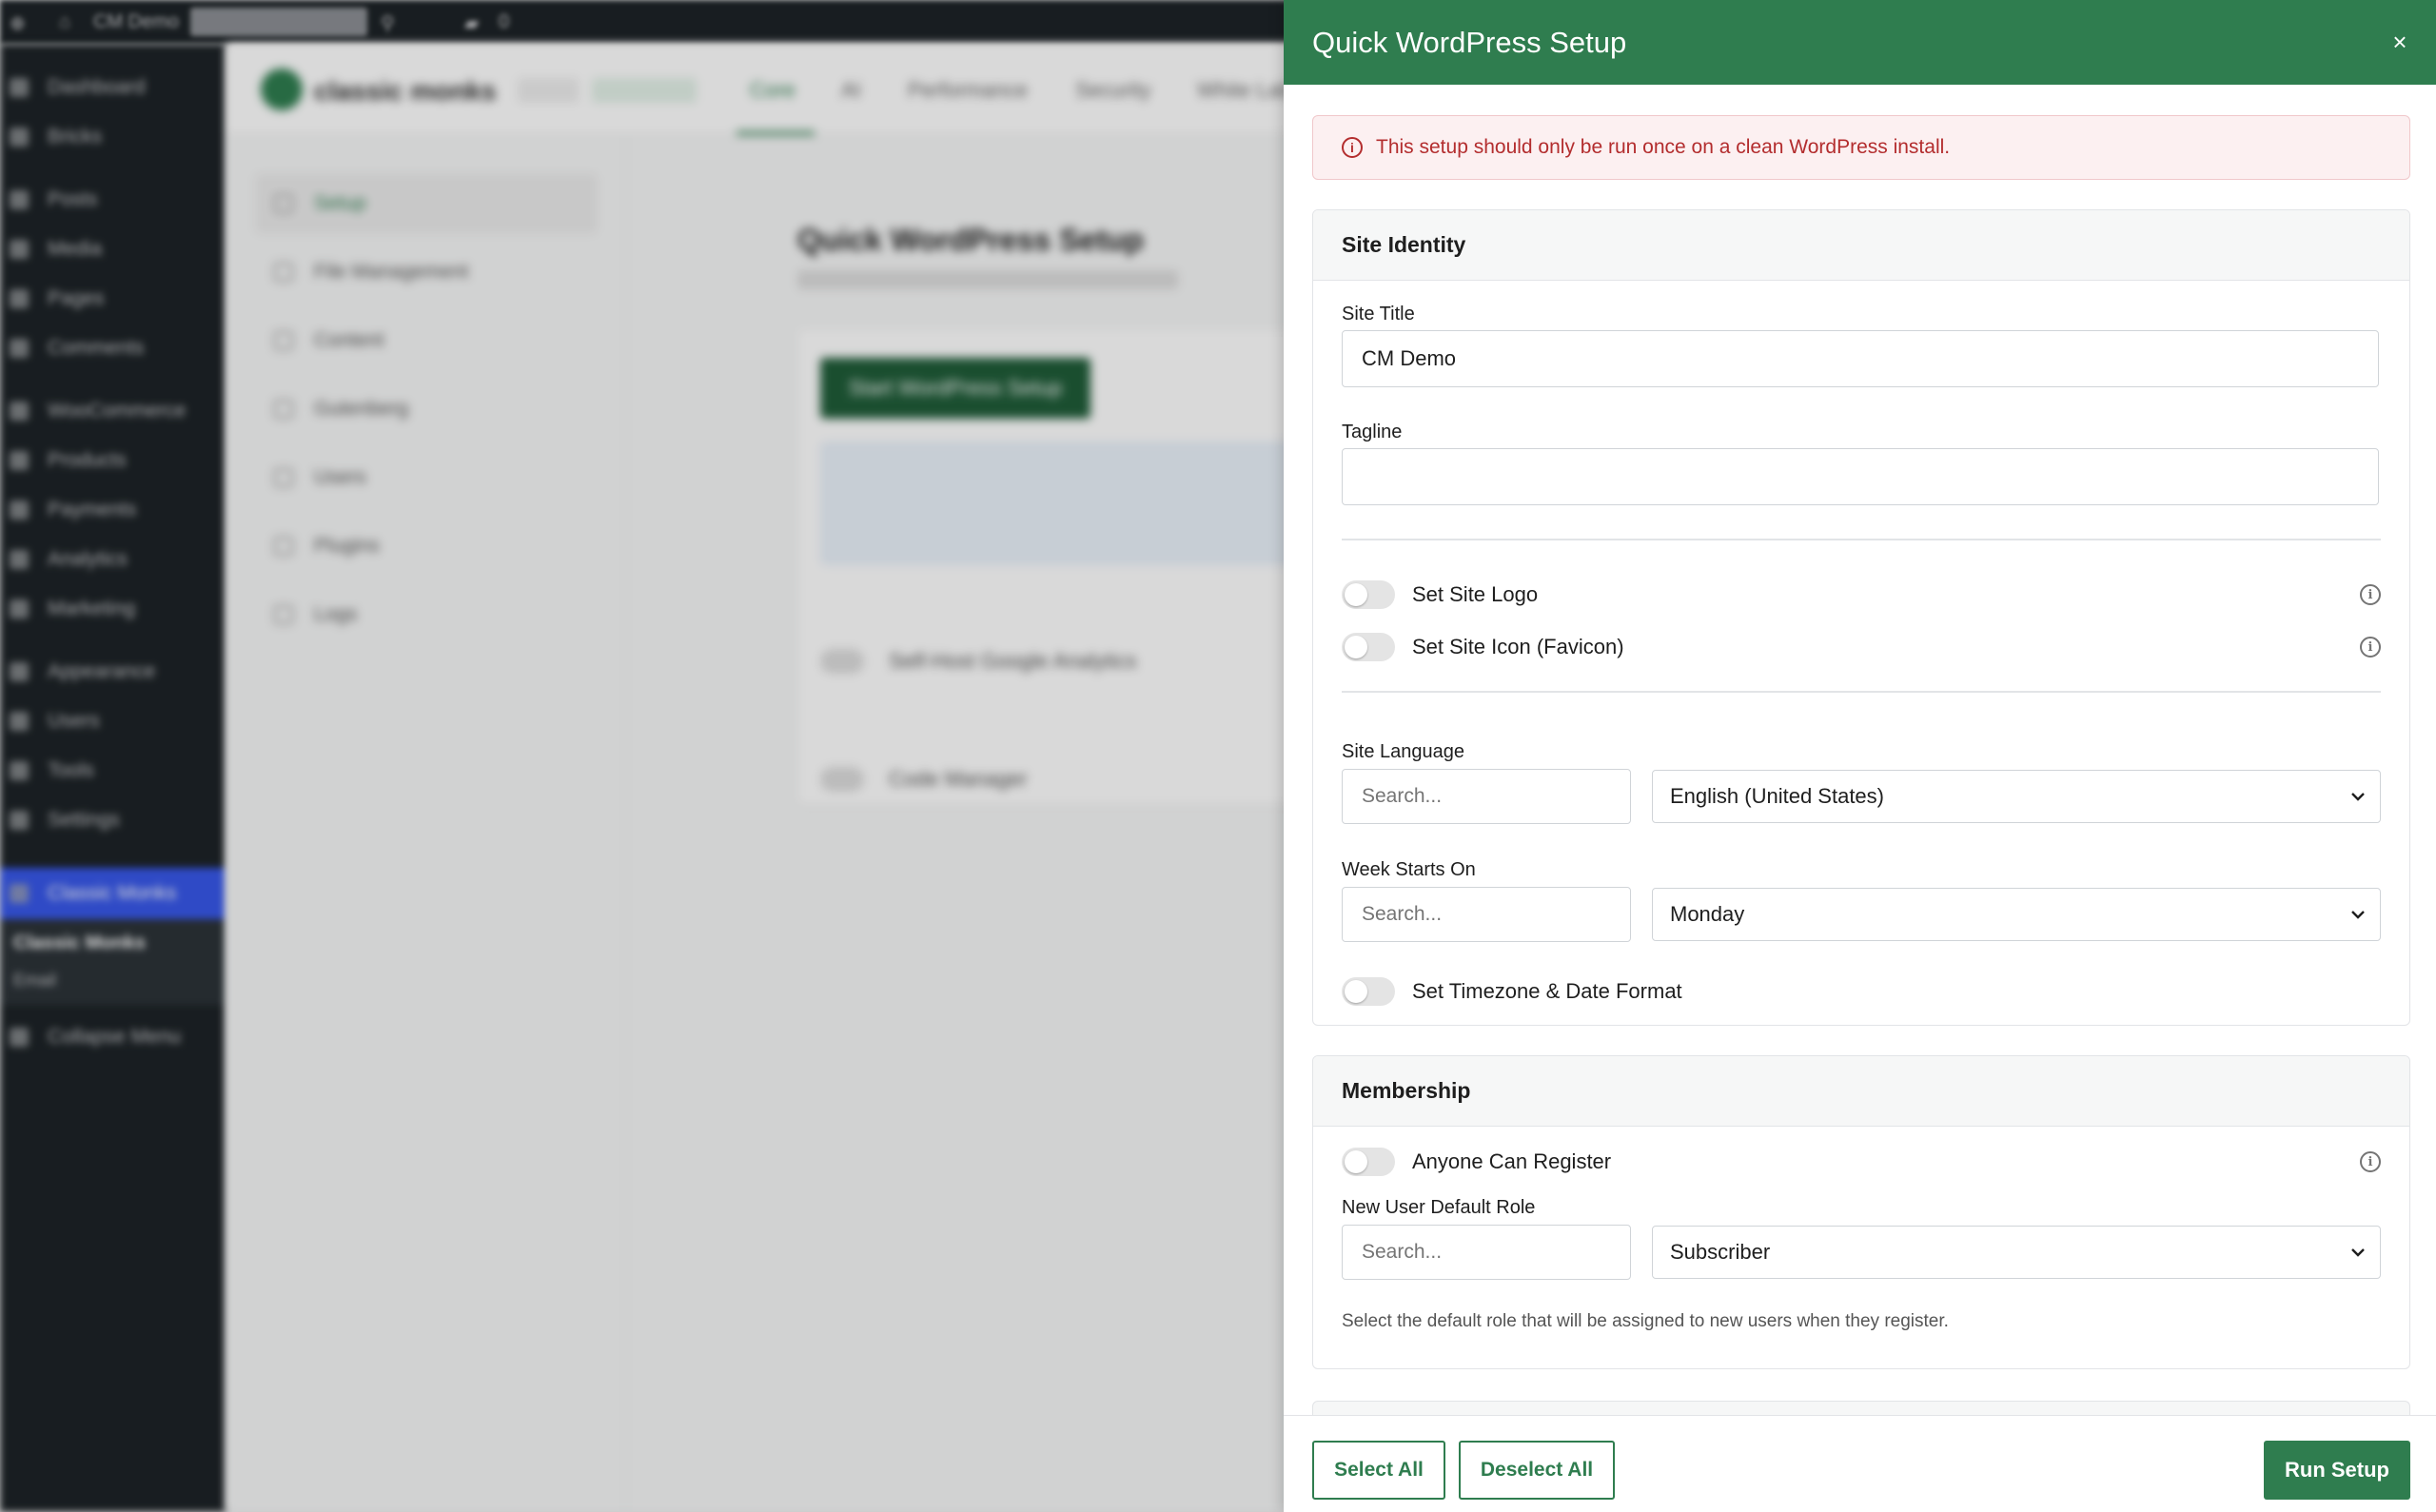 The width and height of the screenshot is (2436, 1512). What do you see at coordinates (1861, 245) in the screenshot?
I see `site-identity-heading: Site Identity` at bounding box center [1861, 245].